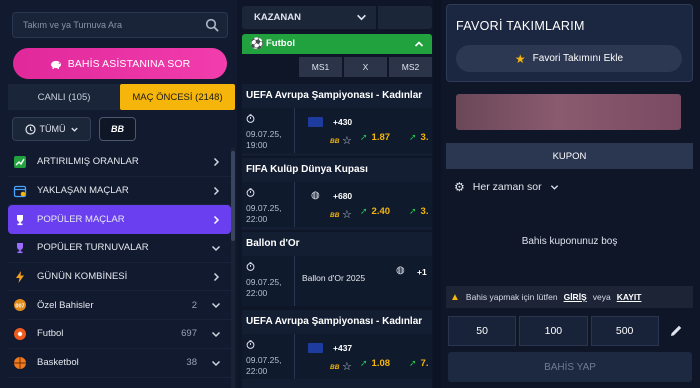 The width and height of the screenshot is (700, 388). Describe the element at coordinates (575, 297) in the screenshot. I see `login-link: GİRİŞ` at that location.